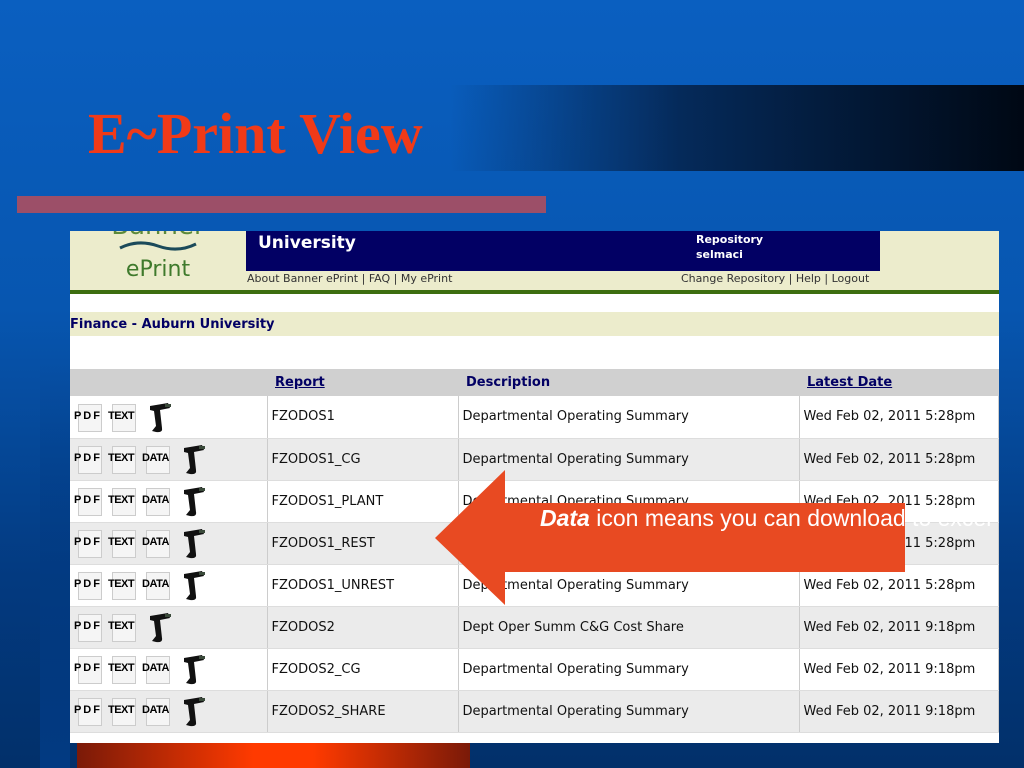 This screenshot has width=1024, height=768. I want to click on link-faq: FAQ, so click(379, 278).